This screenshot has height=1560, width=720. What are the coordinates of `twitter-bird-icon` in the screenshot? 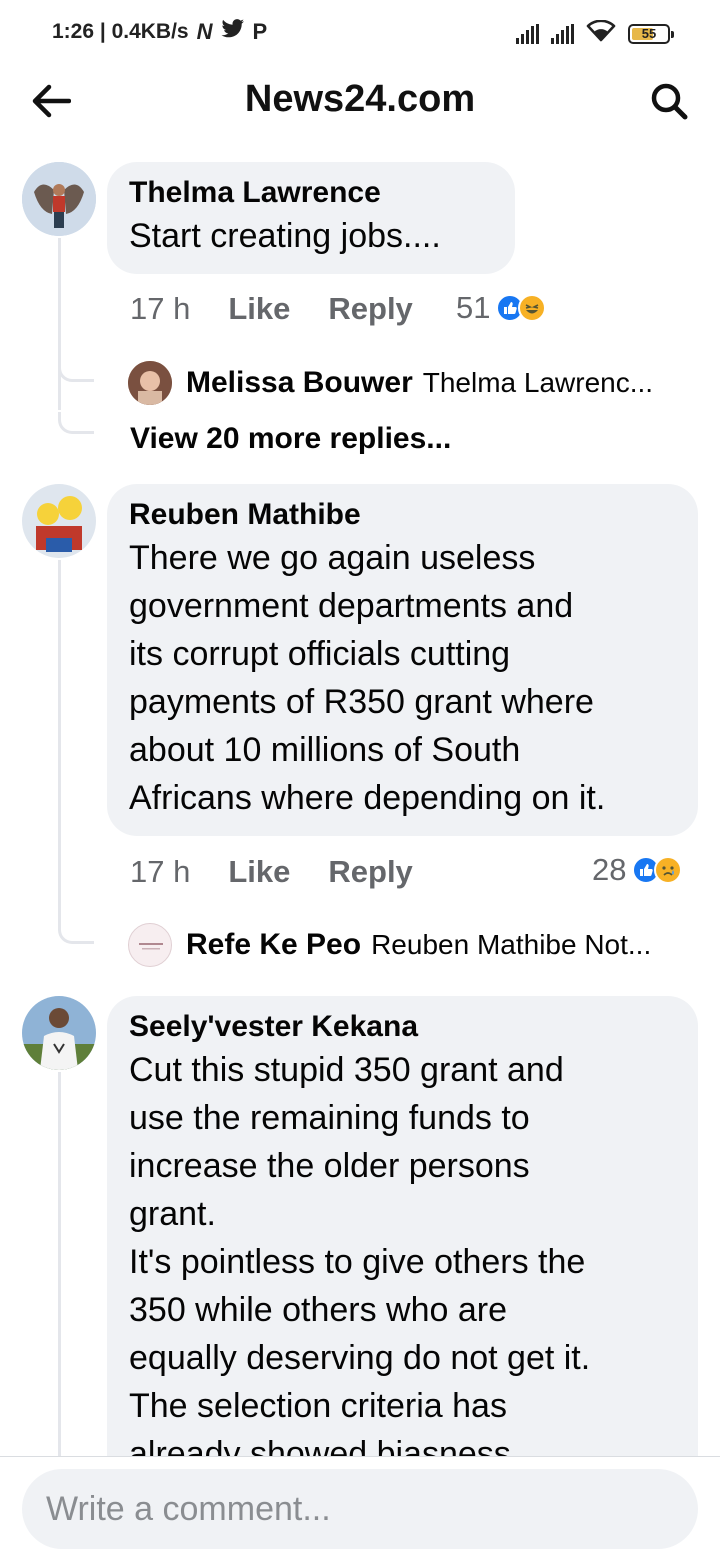 It's located at (233, 32).